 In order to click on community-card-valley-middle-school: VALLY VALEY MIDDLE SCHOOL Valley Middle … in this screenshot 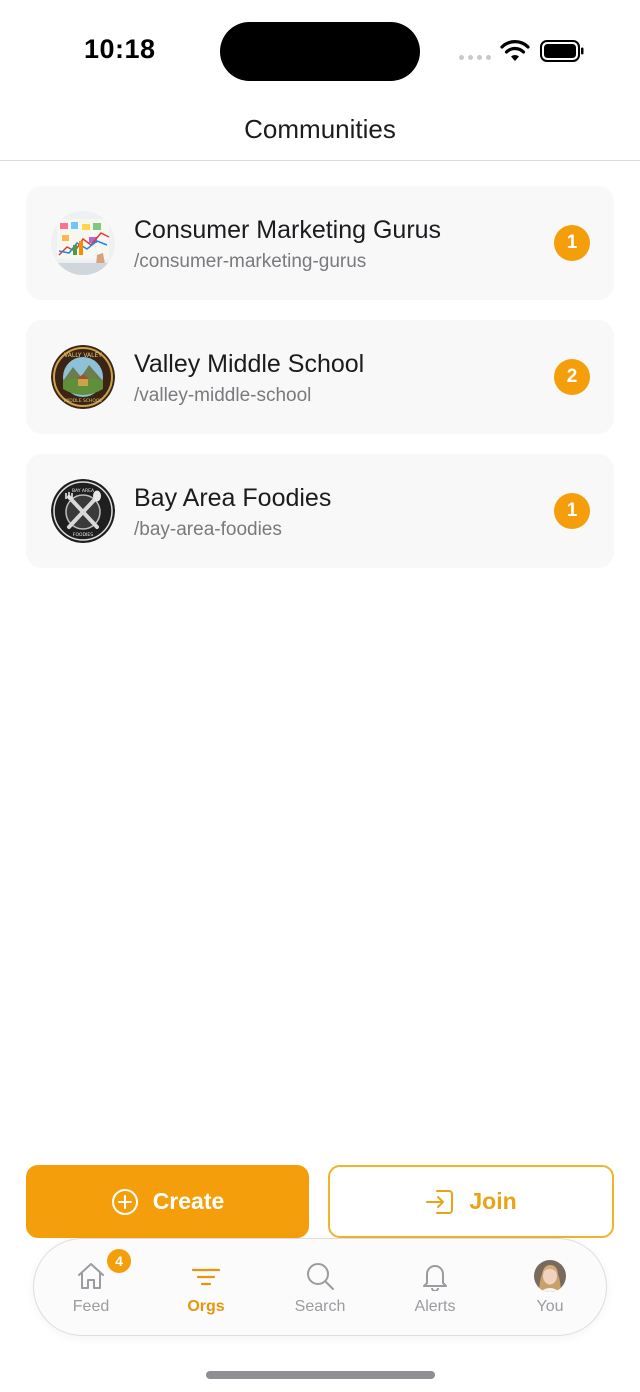, I will do `click(320, 377)`.